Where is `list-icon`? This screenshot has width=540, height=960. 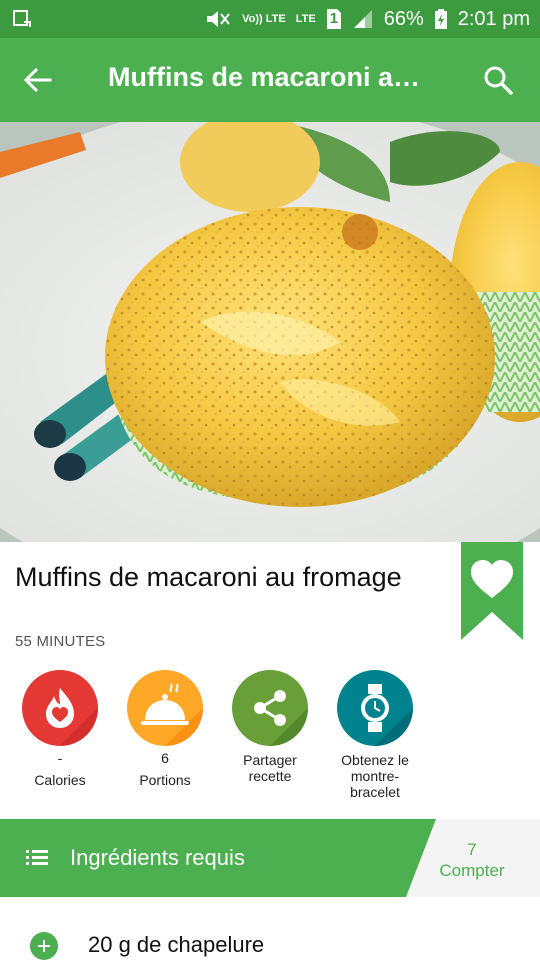 list-icon is located at coordinates (38, 858).